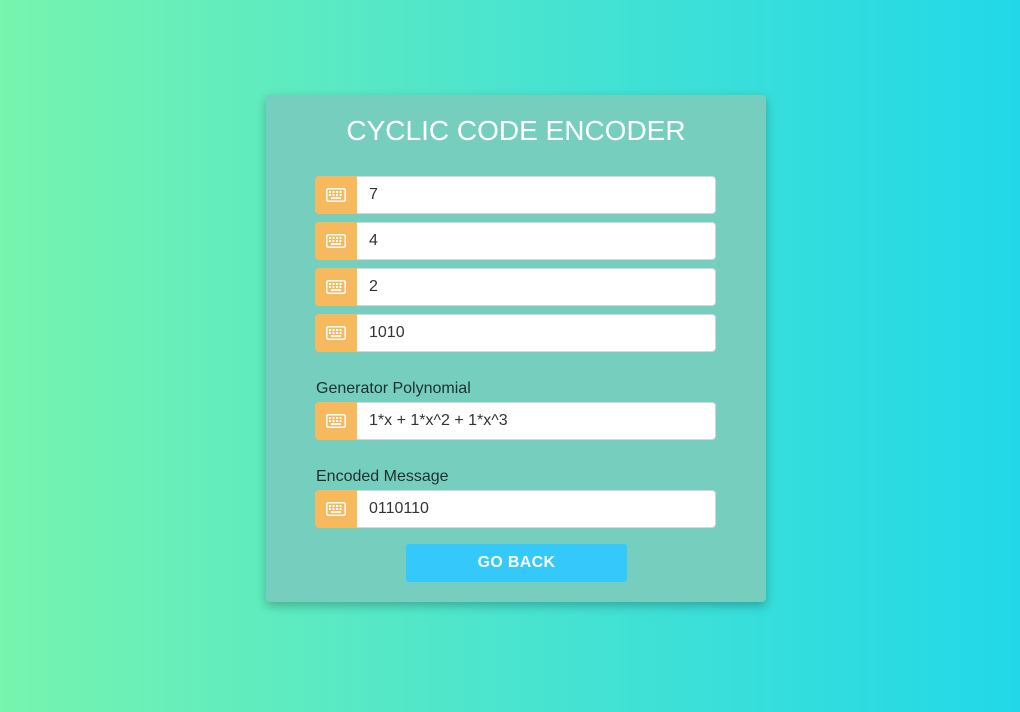 The height and width of the screenshot is (712, 1020). What do you see at coordinates (516, 563) in the screenshot?
I see `go-back-button: GO BACK` at bounding box center [516, 563].